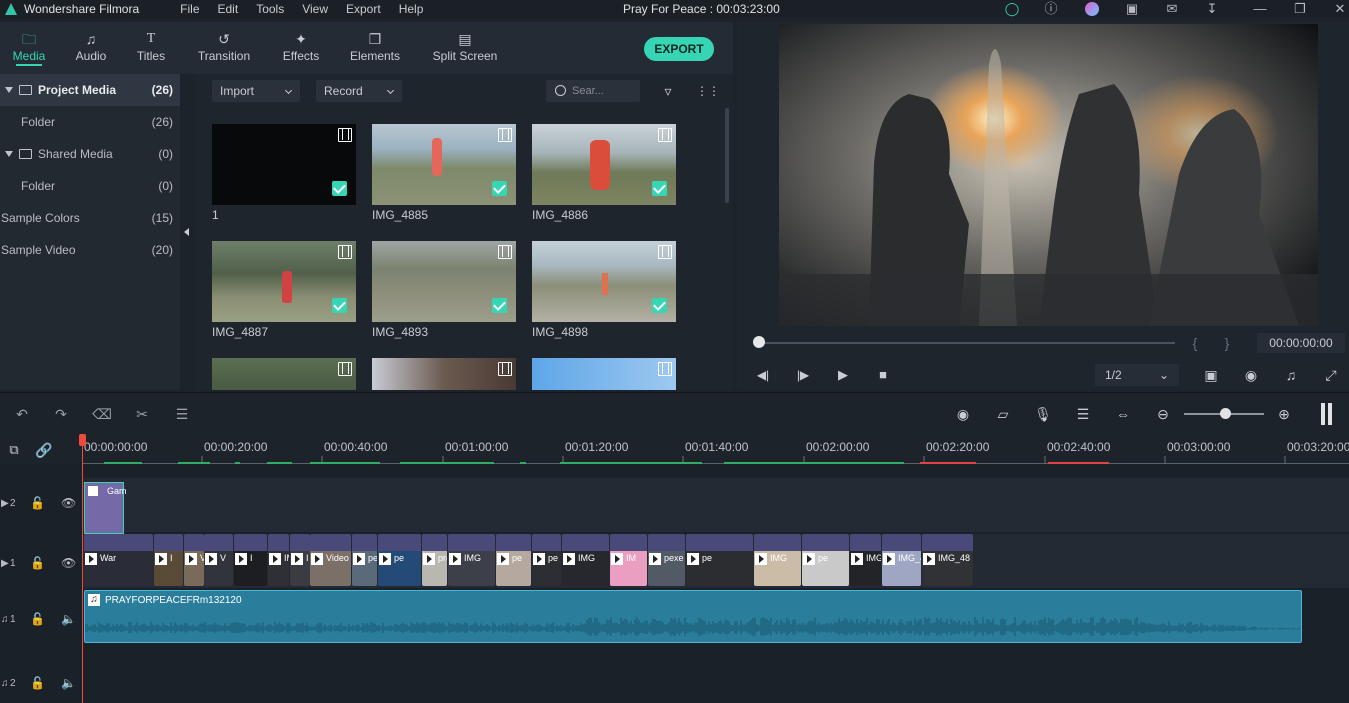 Image resolution: width=1349 pixels, height=703 pixels. I want to click on download-icon: ↧, so click(1212, 9).